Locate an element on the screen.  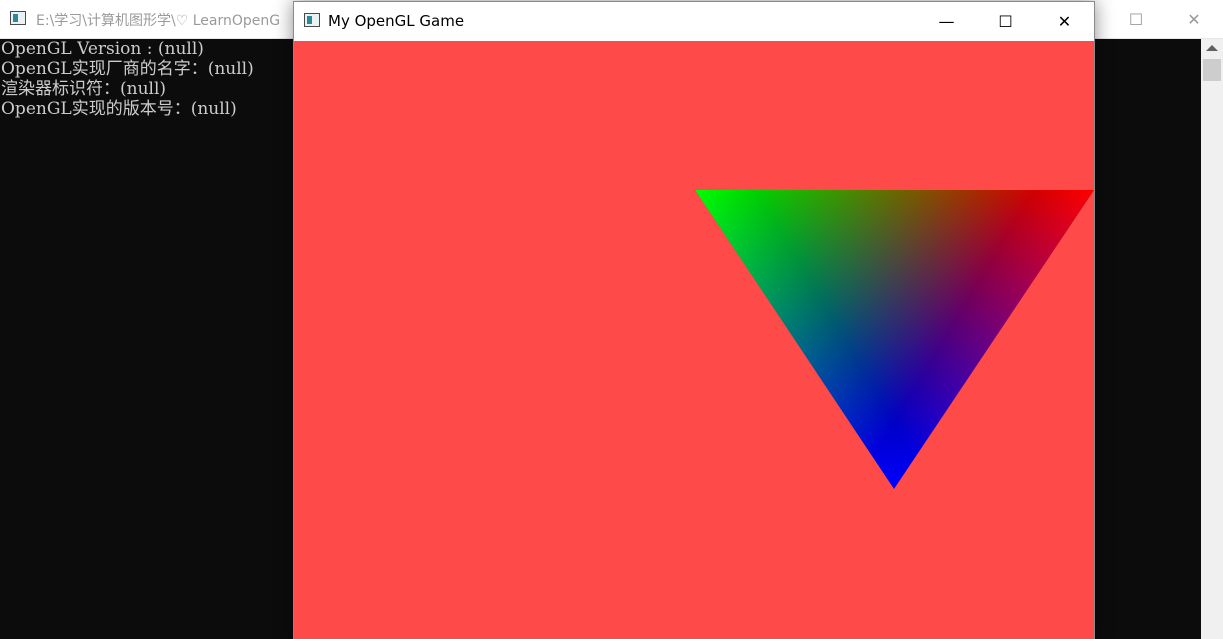
console-close-button: ✕ is located at coordinates (1194, 19).